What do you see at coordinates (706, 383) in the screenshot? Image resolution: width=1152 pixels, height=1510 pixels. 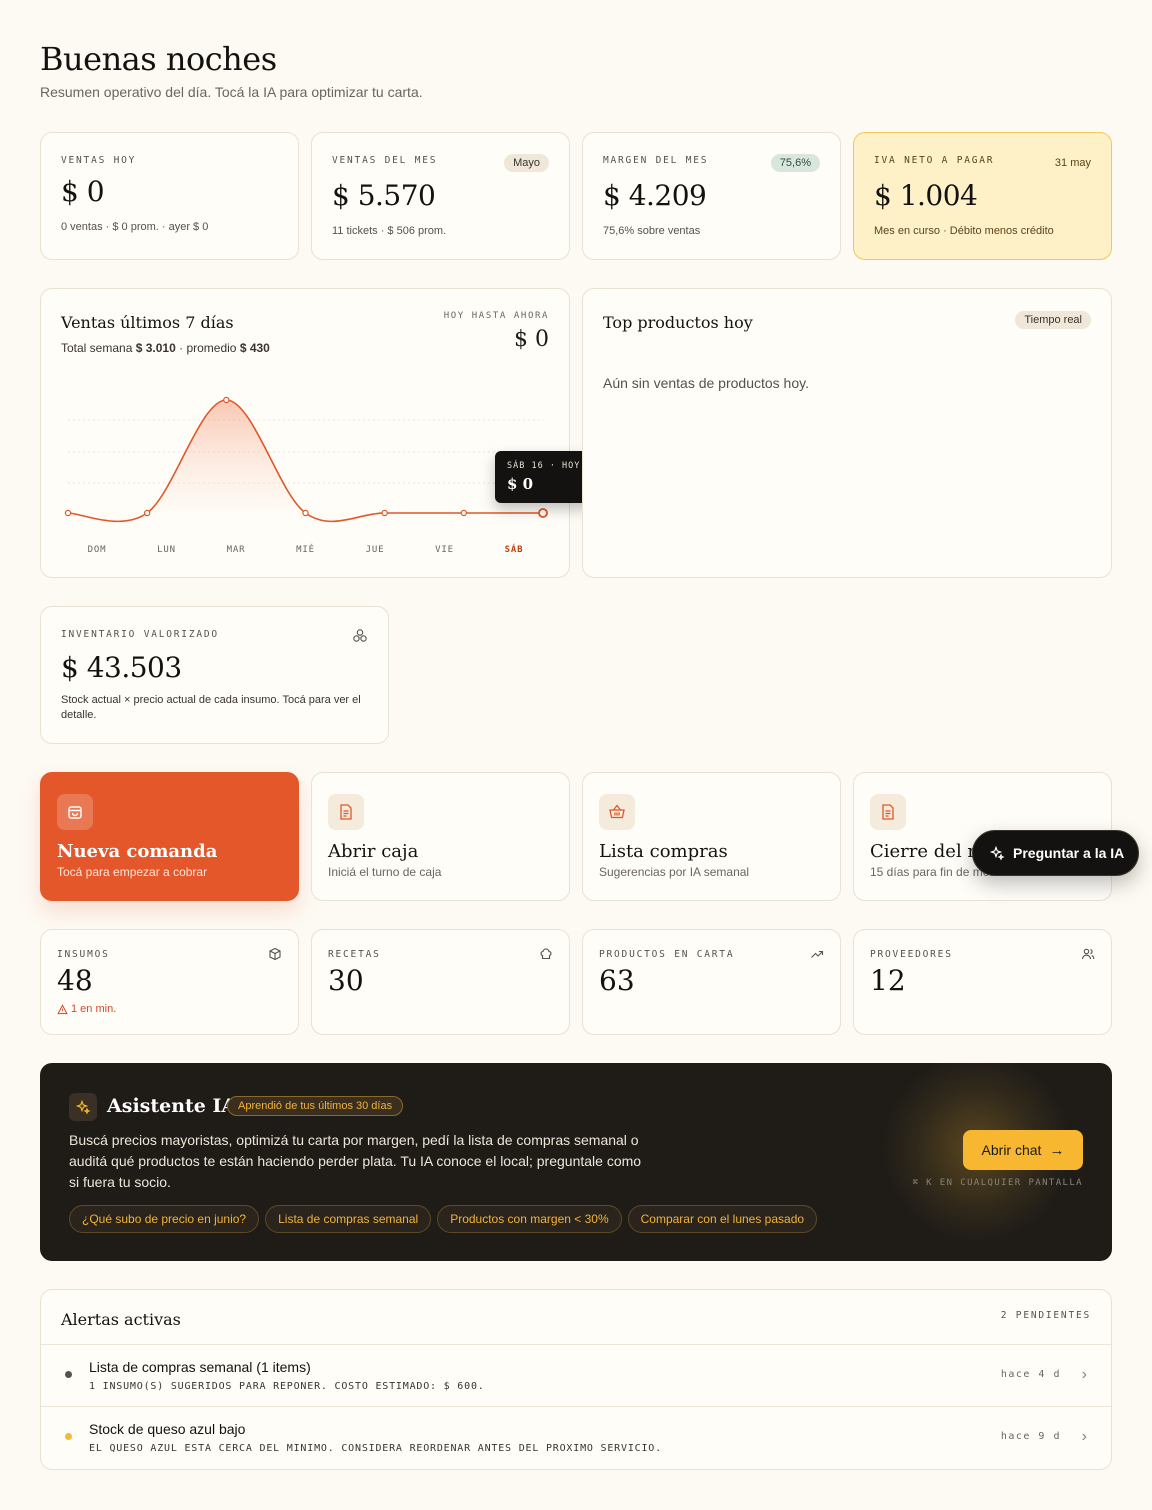 I see `empty-state-text: Aún sin ventas de productos hoy.` at bounding box center [706, 383].